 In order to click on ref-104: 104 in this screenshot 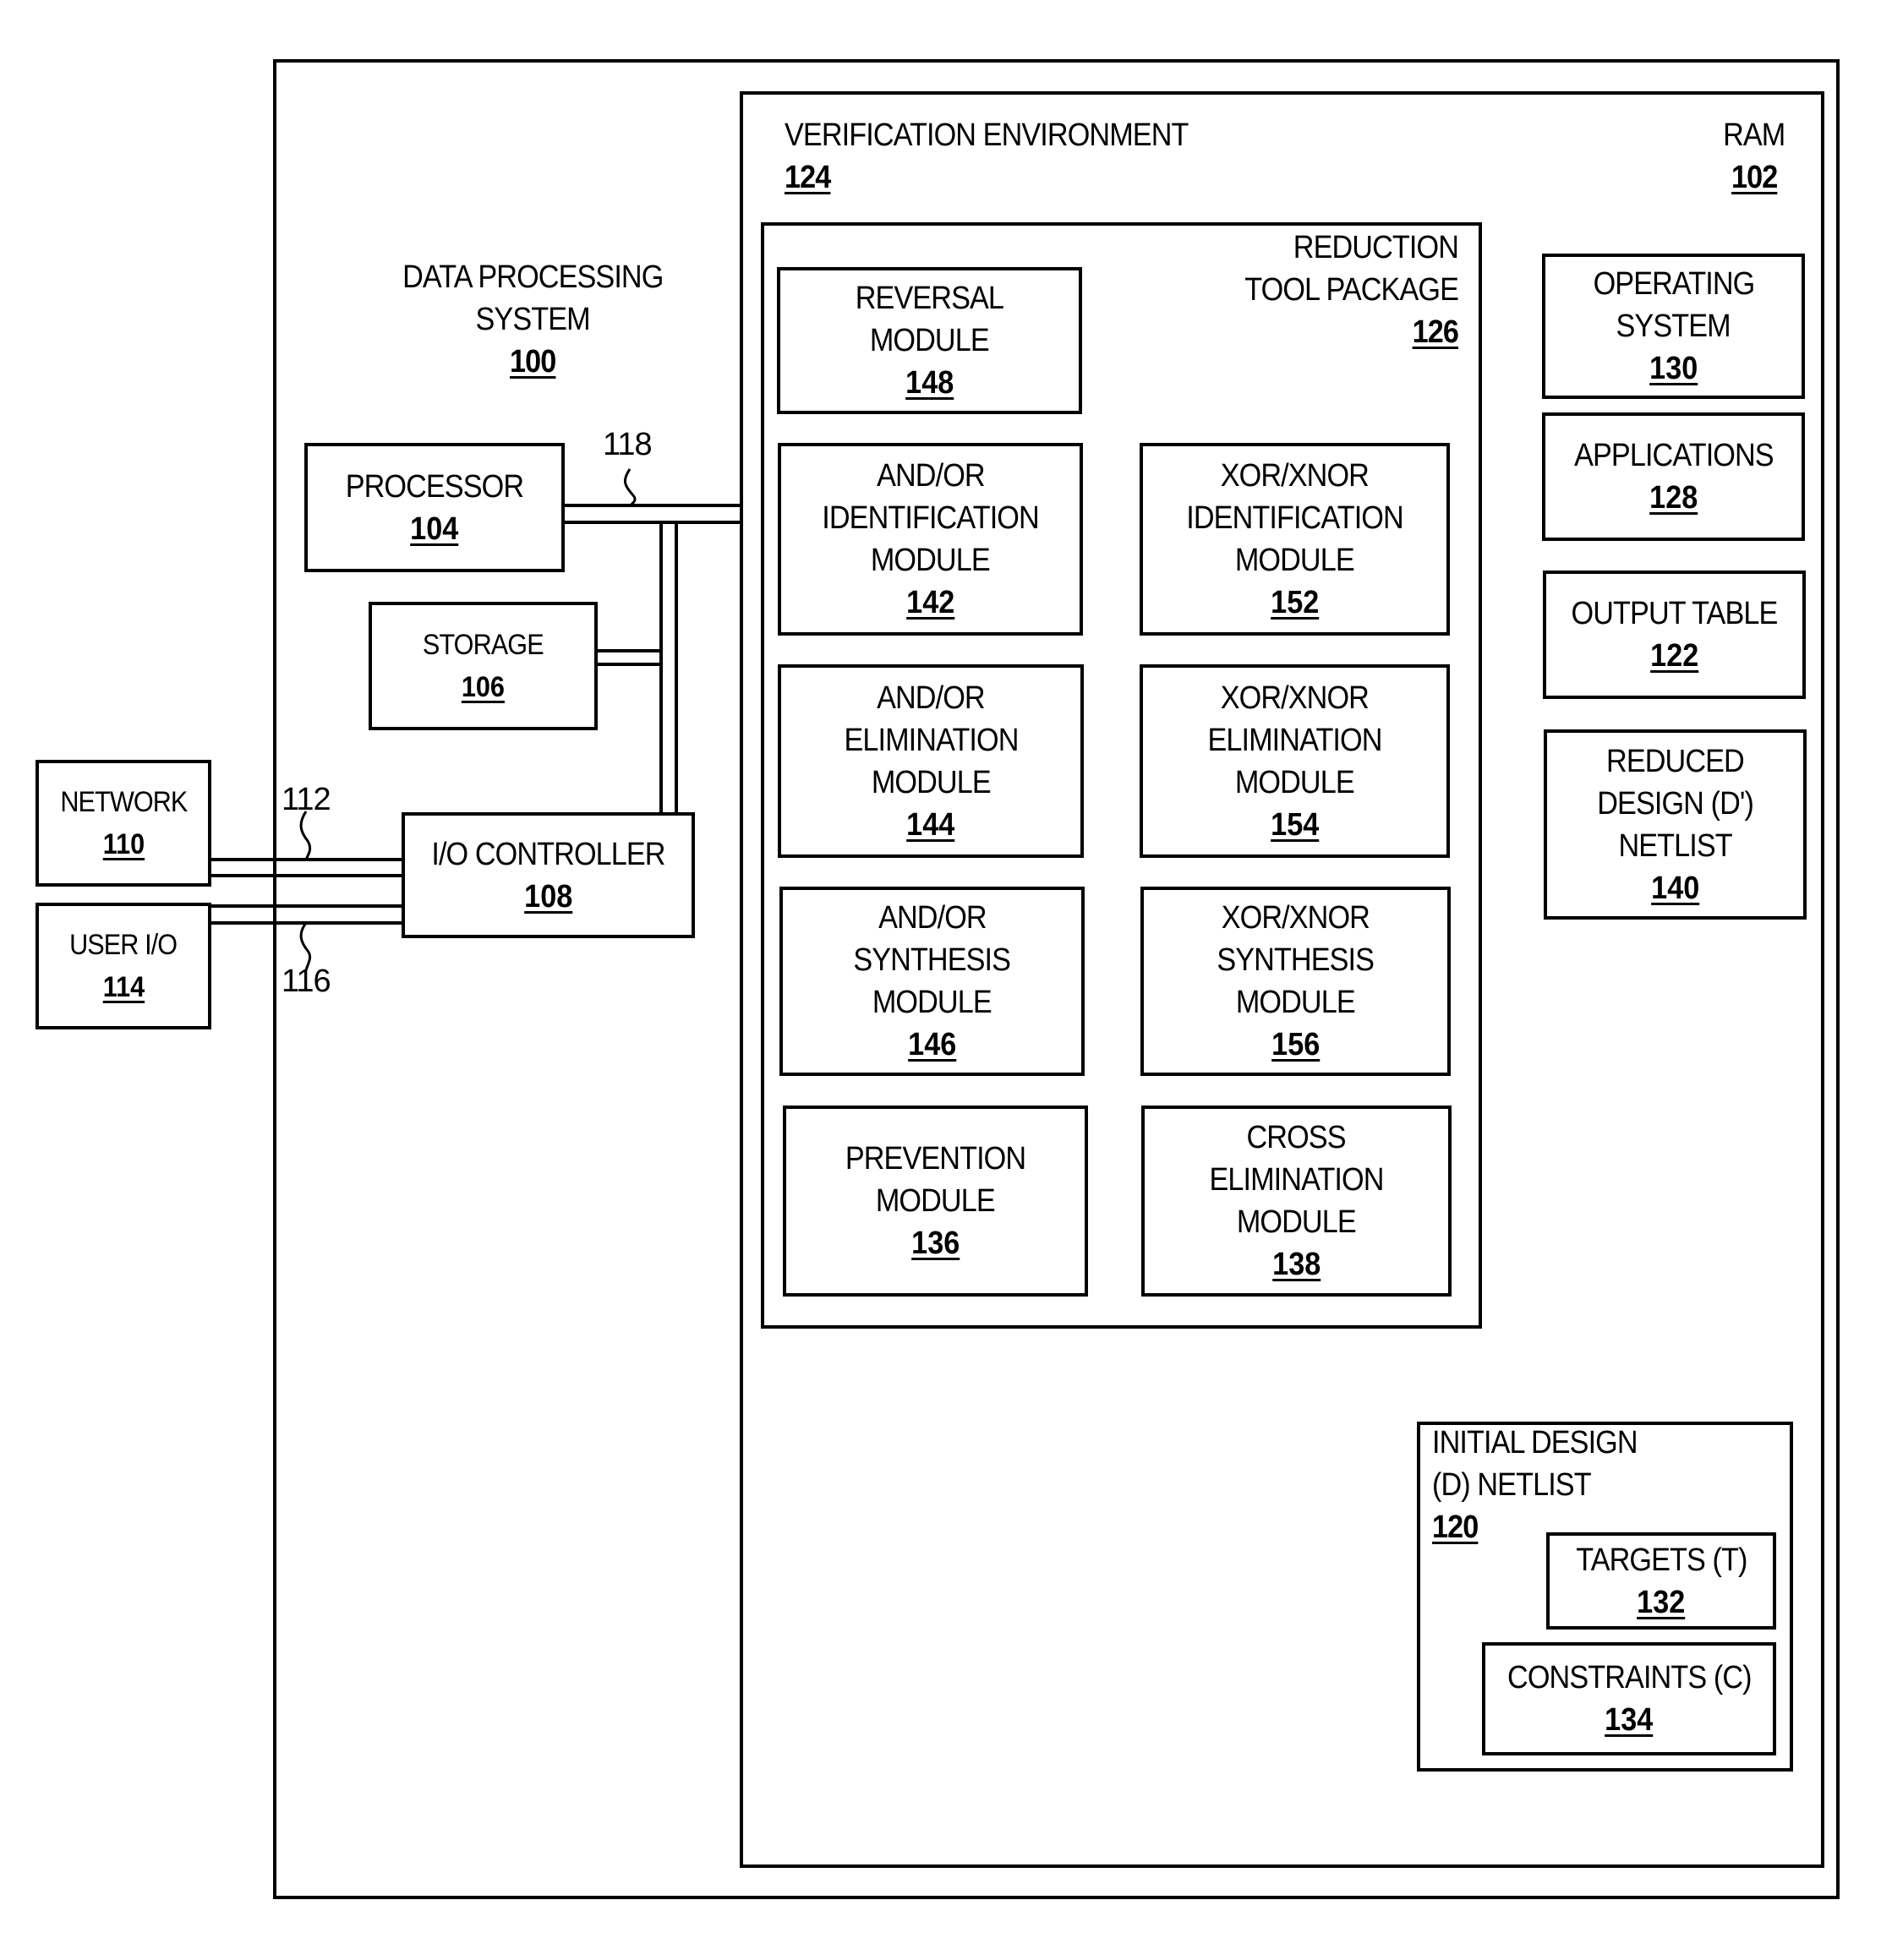, I will do `click(434, 528)`.